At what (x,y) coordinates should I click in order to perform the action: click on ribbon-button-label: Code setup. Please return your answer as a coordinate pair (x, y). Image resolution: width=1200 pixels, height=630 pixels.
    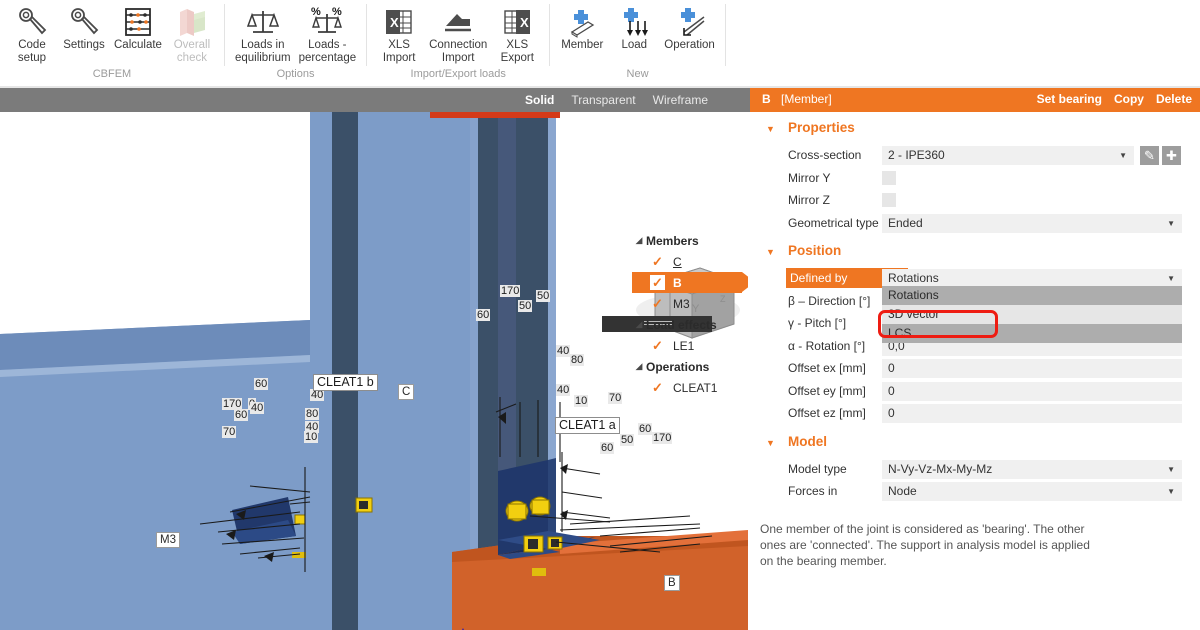
    Looking at the image, I should click on (32, 51).